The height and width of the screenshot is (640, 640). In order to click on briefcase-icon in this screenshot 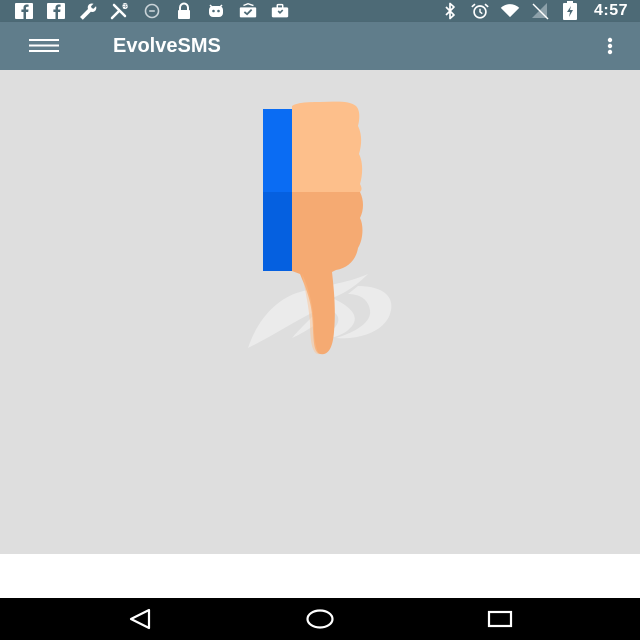, I will do `click(280, 11)`.